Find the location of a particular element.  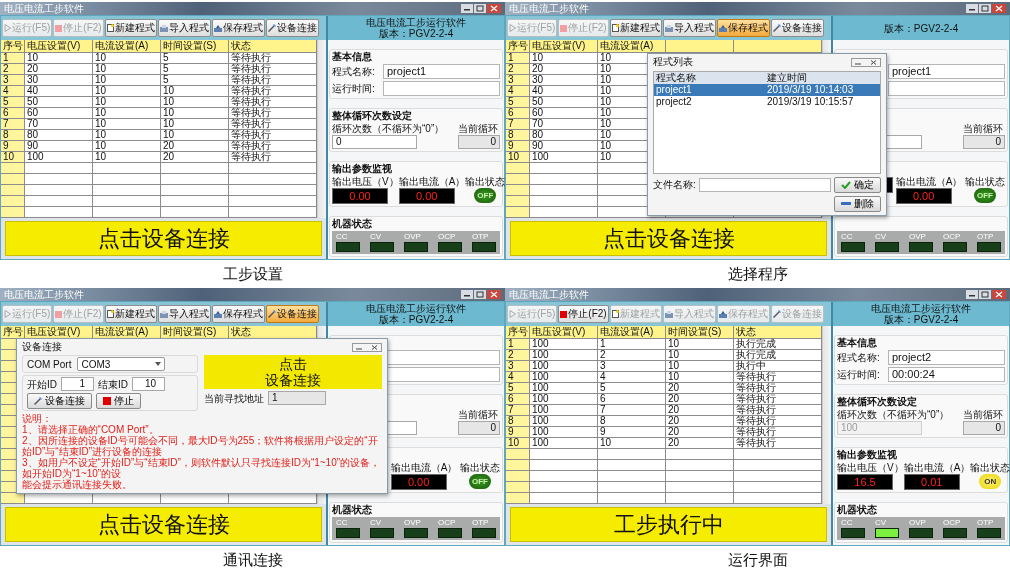

delete-button: 删除 is located at coordinates (857, 204).